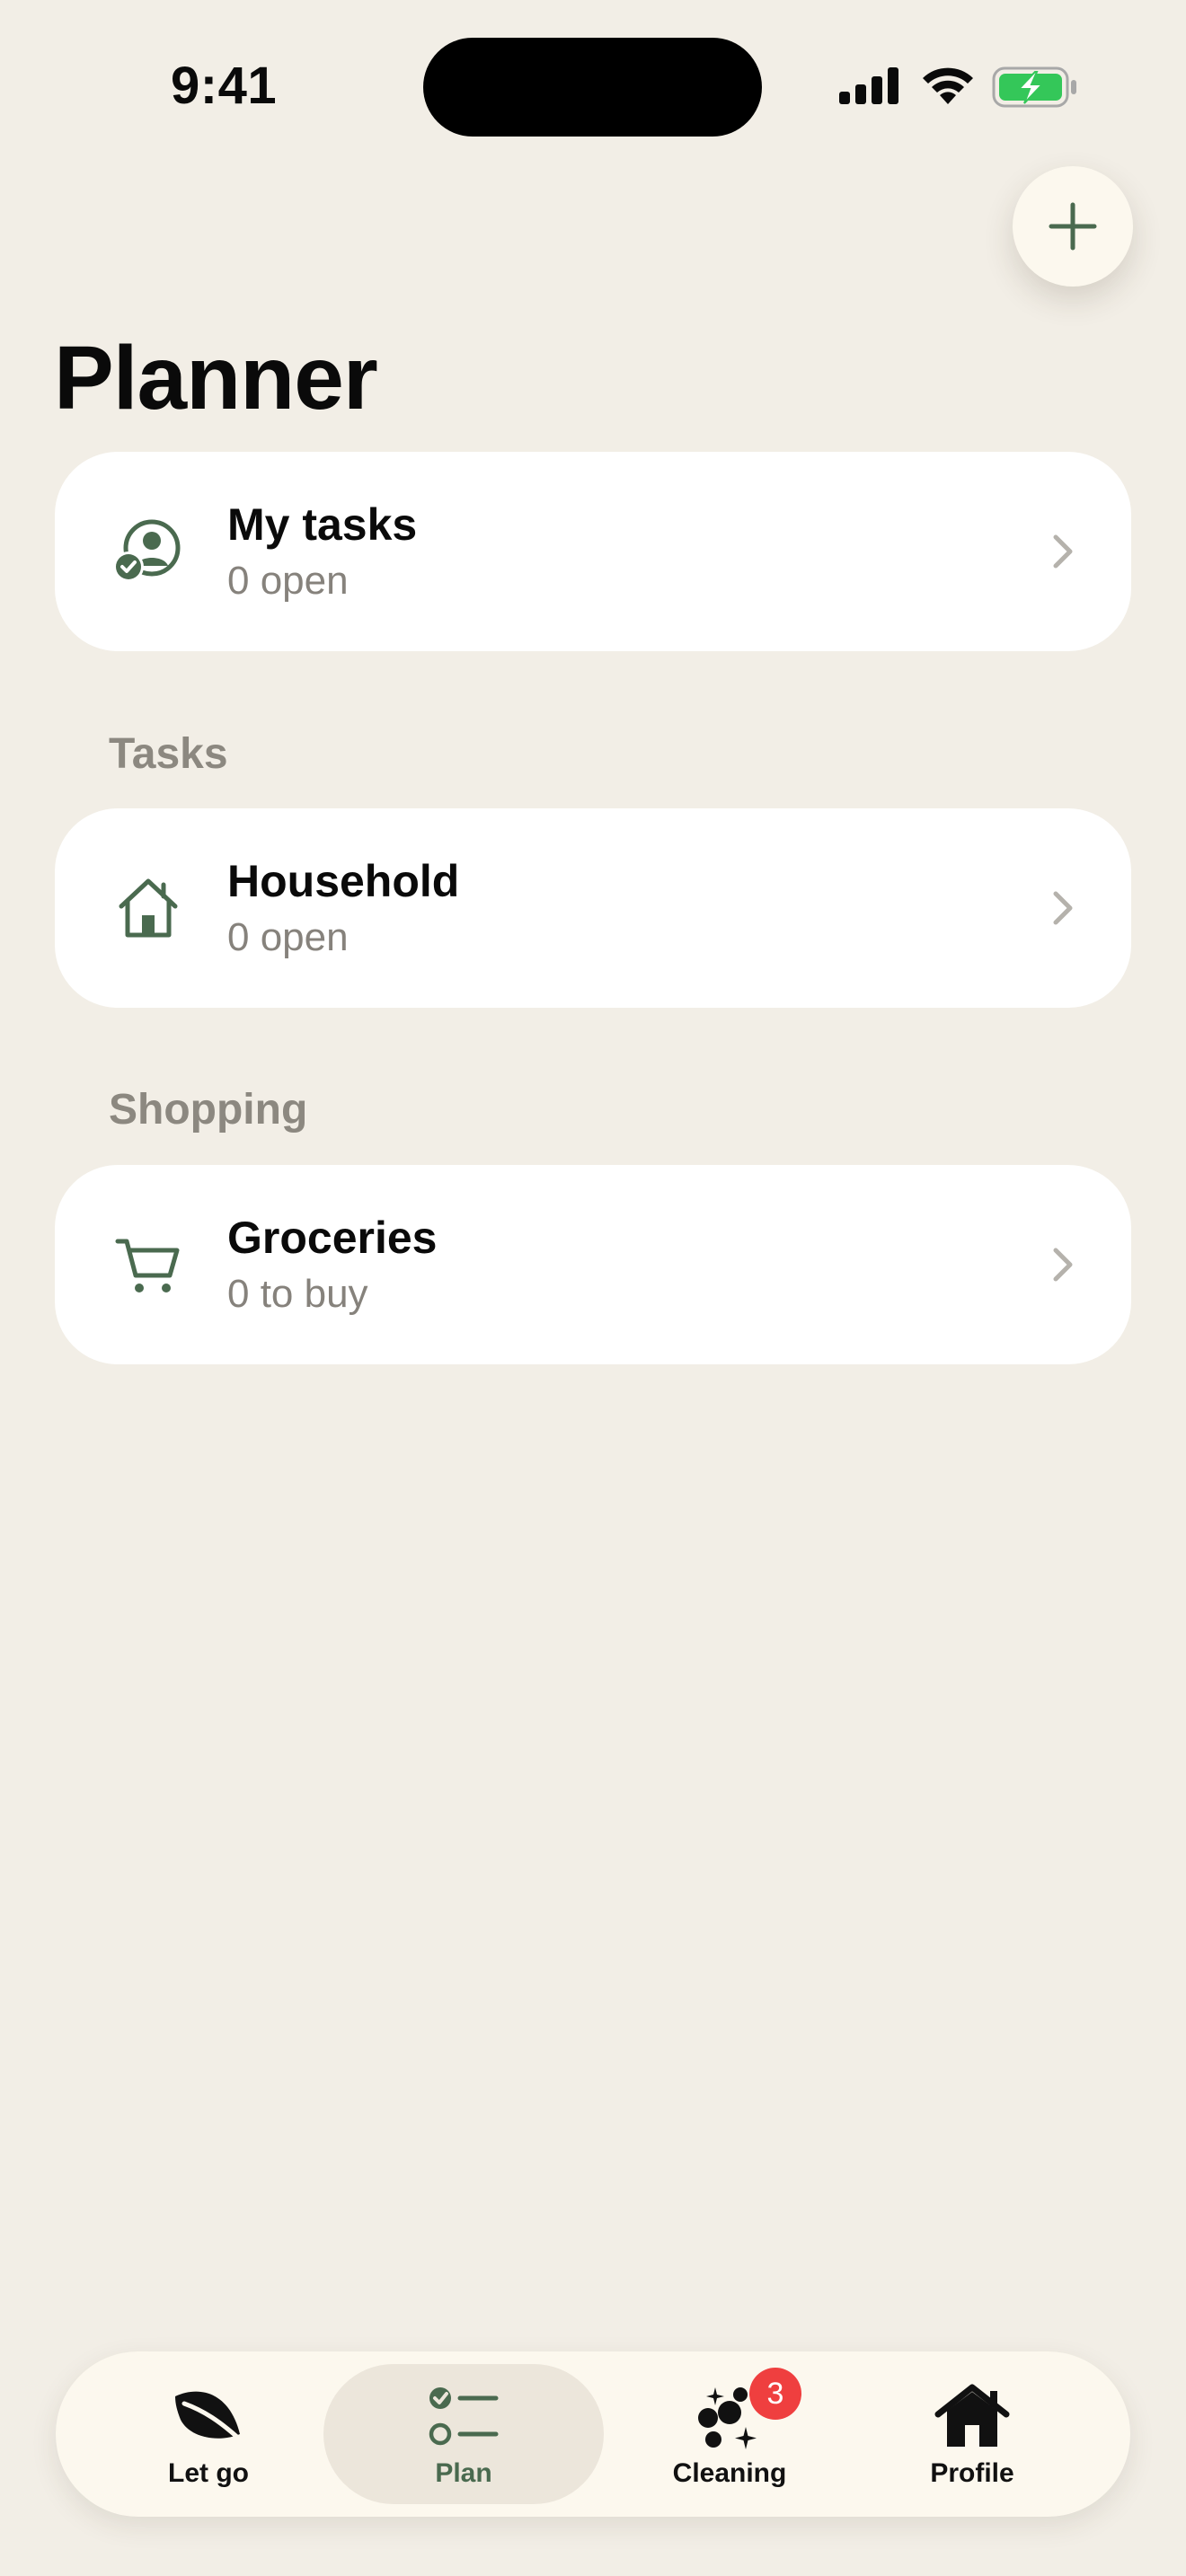  I want to click on plus-icon, so click(1073, 226).